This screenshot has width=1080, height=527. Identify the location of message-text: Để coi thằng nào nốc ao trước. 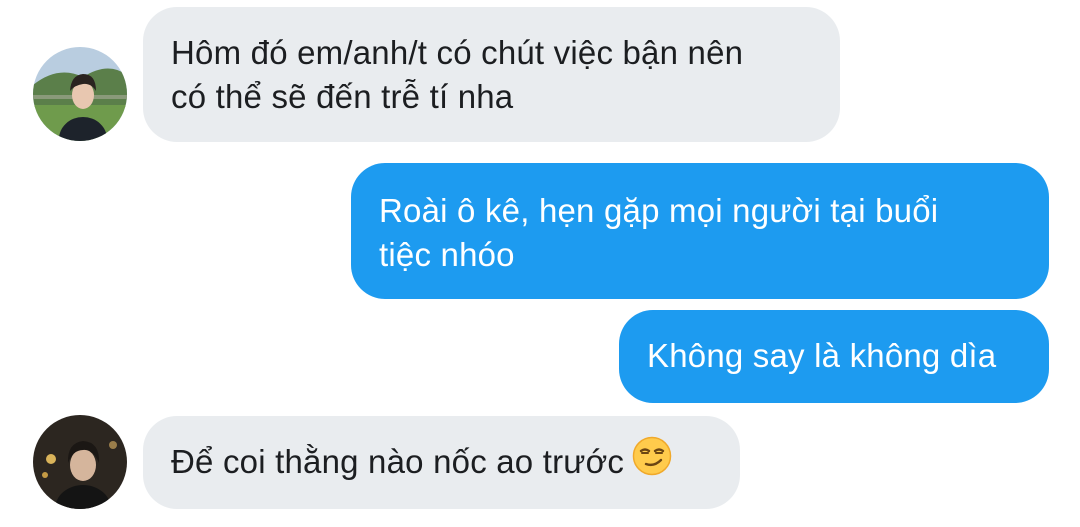
(398, 461).